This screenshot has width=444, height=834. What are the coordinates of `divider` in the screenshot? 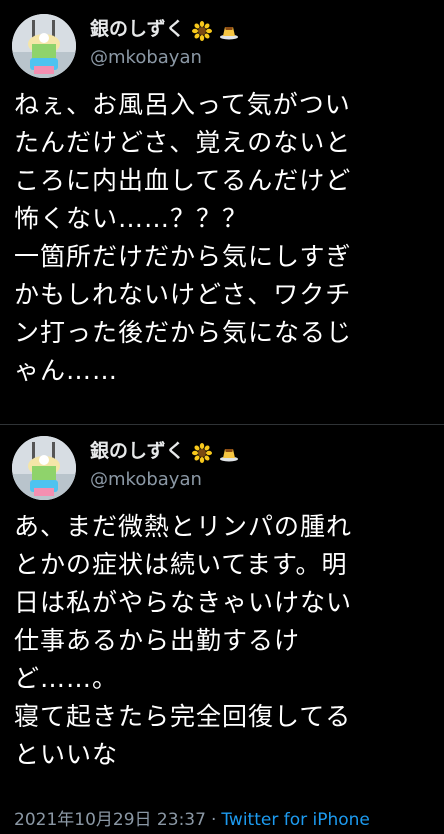 It's located at (222, 424).